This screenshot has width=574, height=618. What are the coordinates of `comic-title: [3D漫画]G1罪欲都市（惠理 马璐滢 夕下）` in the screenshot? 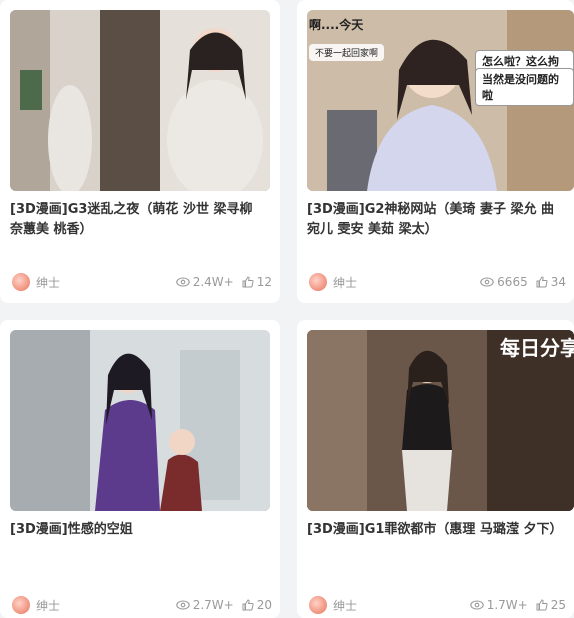 It's located at (436, 530).